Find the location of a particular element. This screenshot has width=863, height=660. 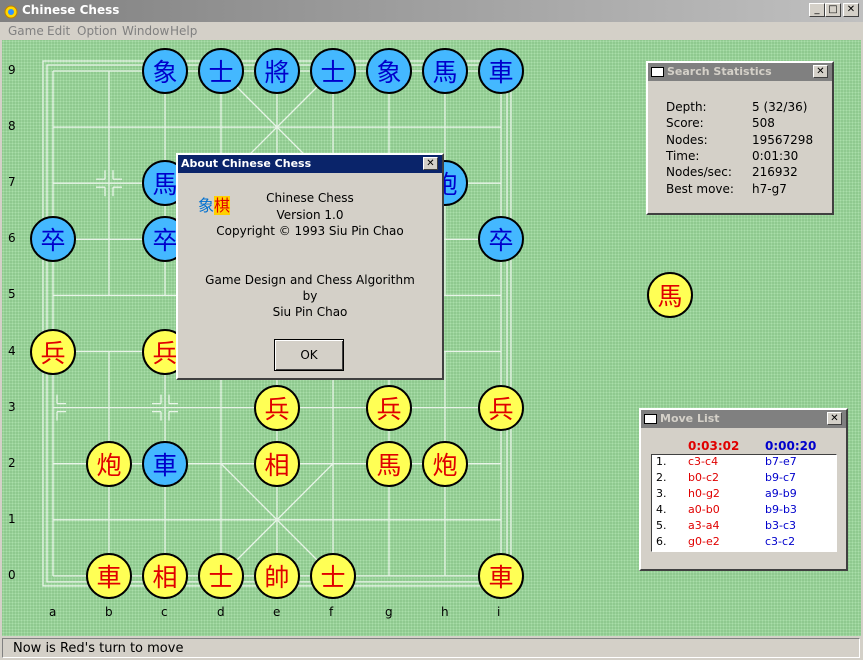

blue-move: b9-c7 is located at coordinates (780, 477).